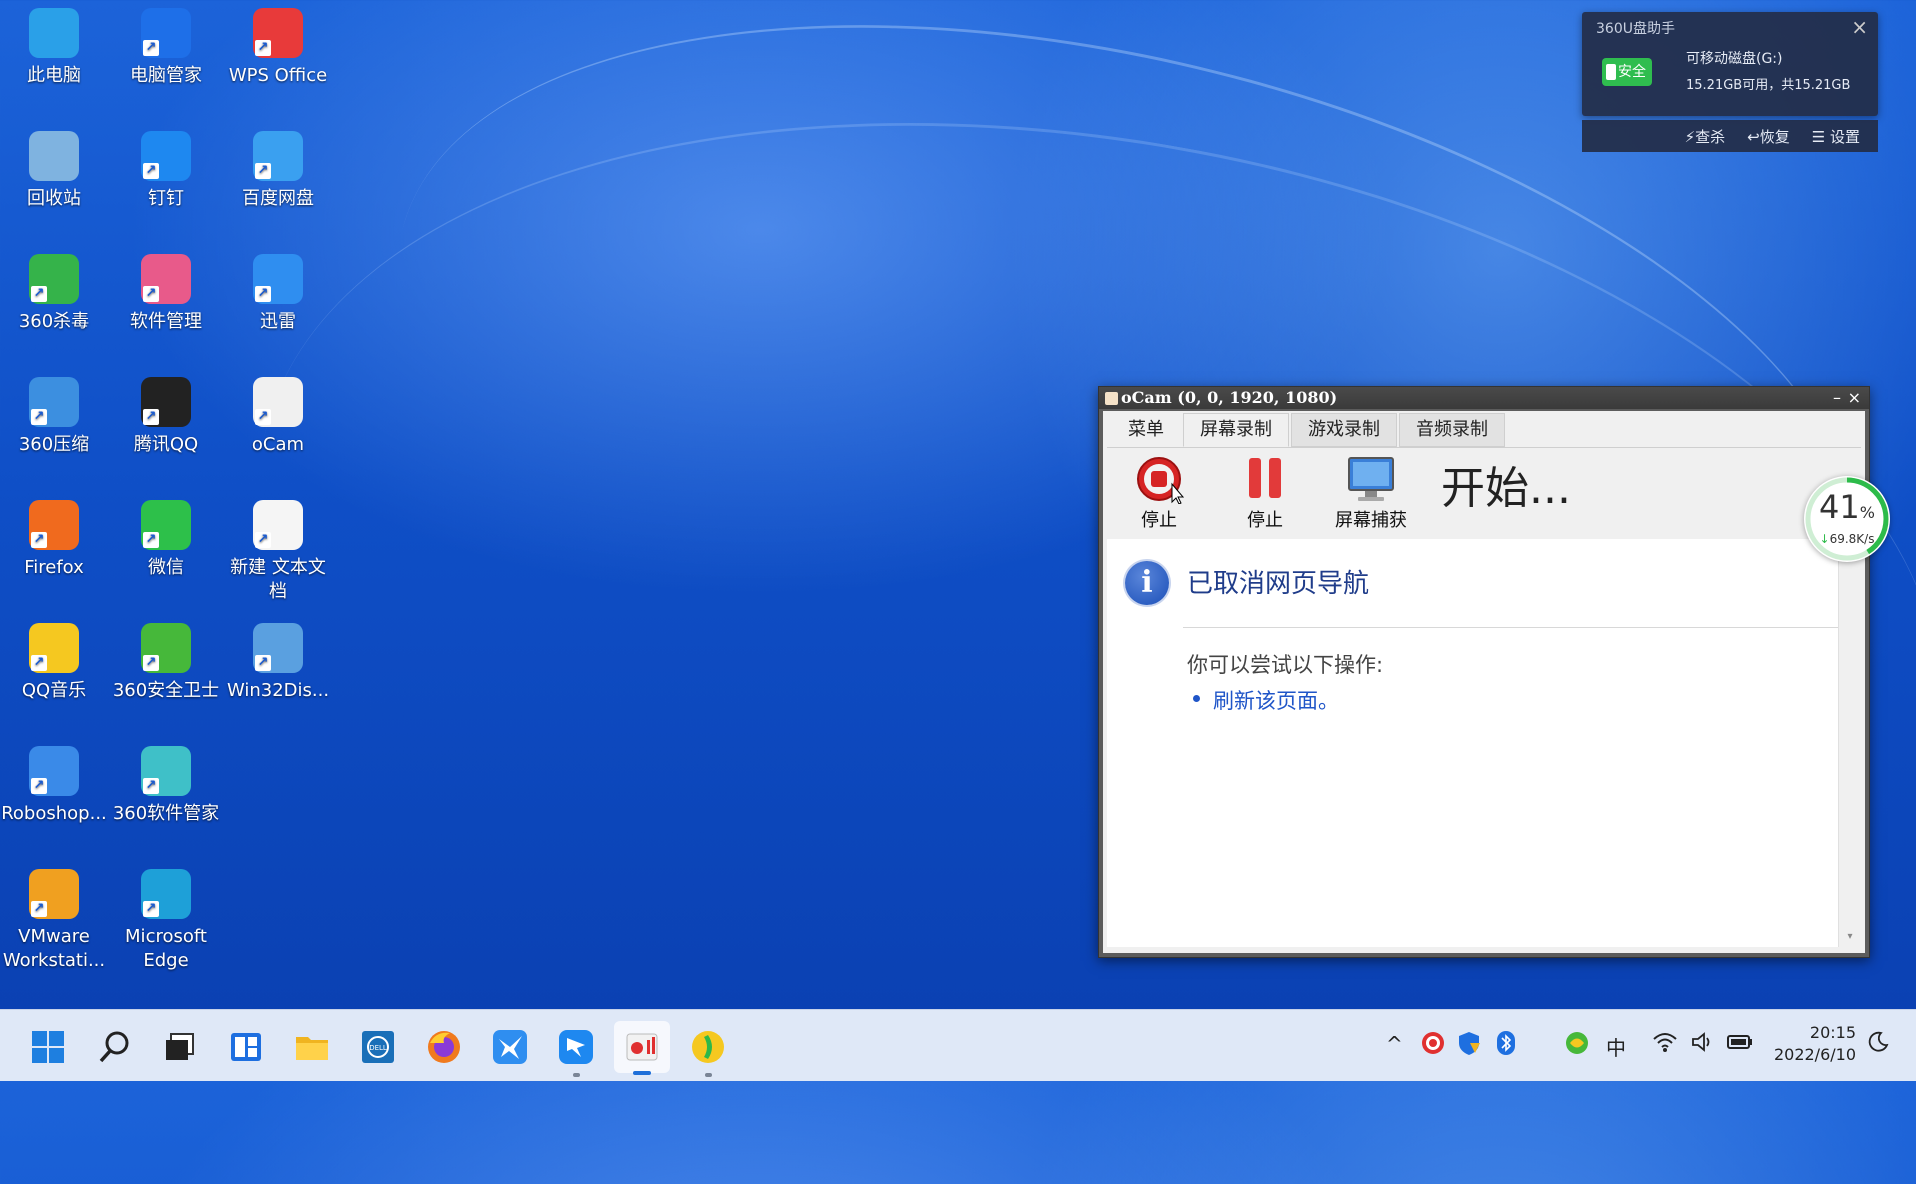  I want to click on pause-icon, so click(1265, 479).